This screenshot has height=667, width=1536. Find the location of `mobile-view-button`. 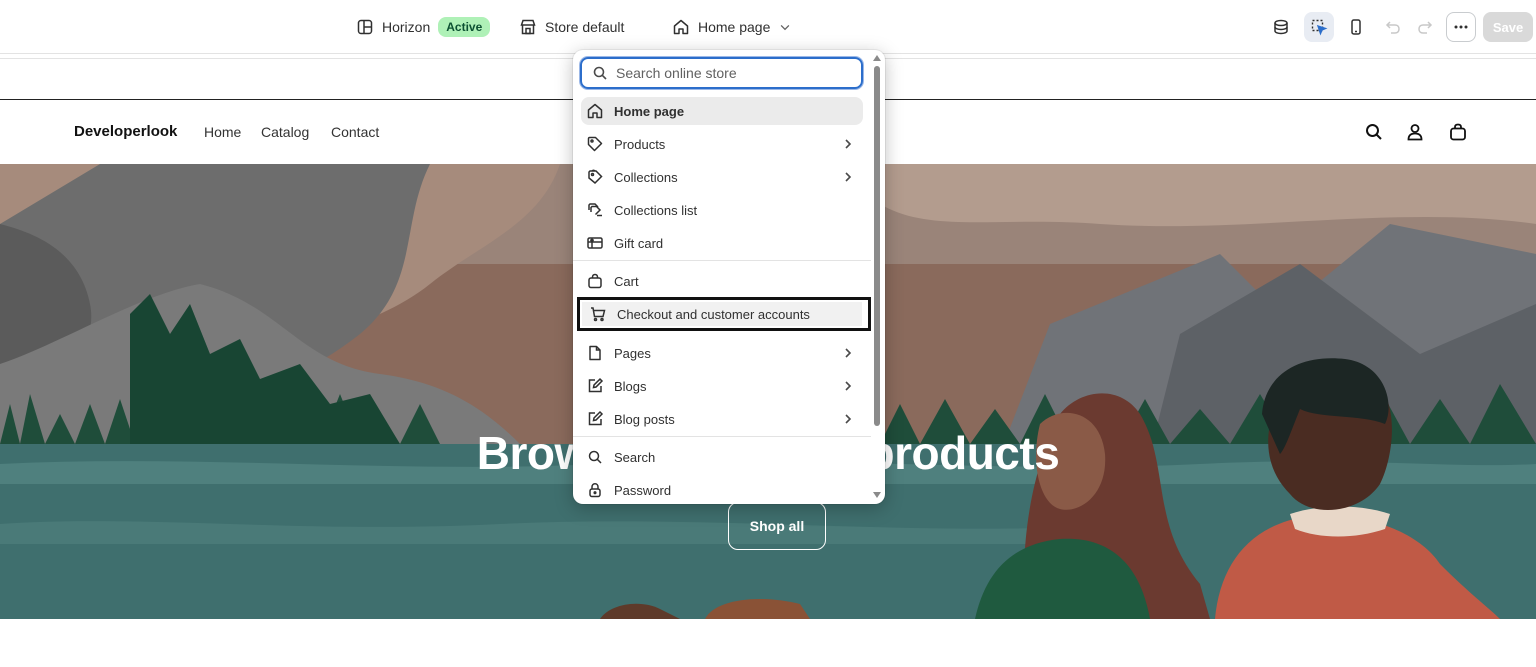

mobile-view-button is located at coordinates (1356, 27).